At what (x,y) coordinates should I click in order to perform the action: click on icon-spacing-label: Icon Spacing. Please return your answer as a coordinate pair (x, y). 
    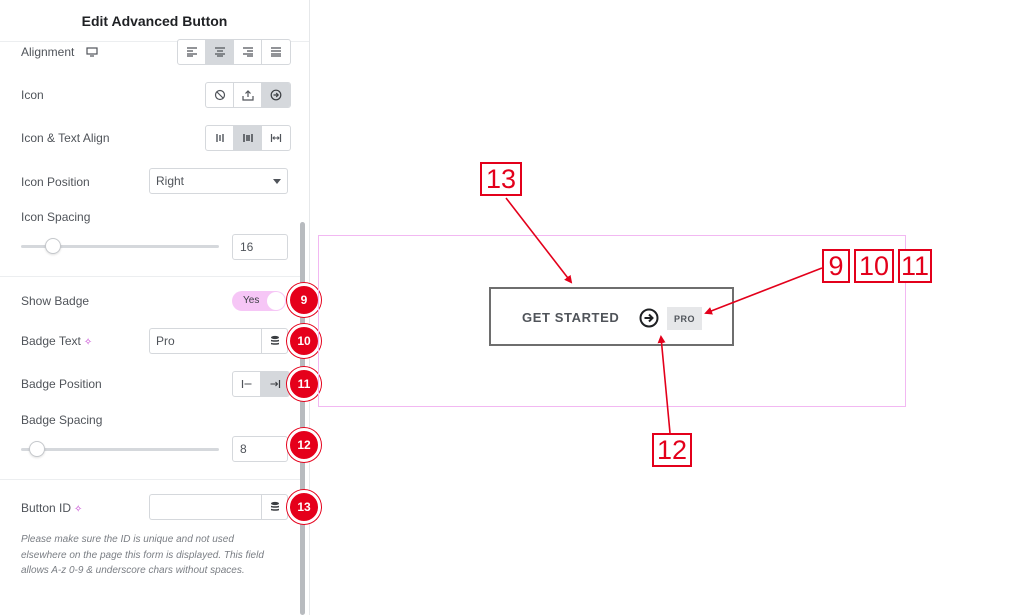
    Looking at the image, I should click on (56, 217).